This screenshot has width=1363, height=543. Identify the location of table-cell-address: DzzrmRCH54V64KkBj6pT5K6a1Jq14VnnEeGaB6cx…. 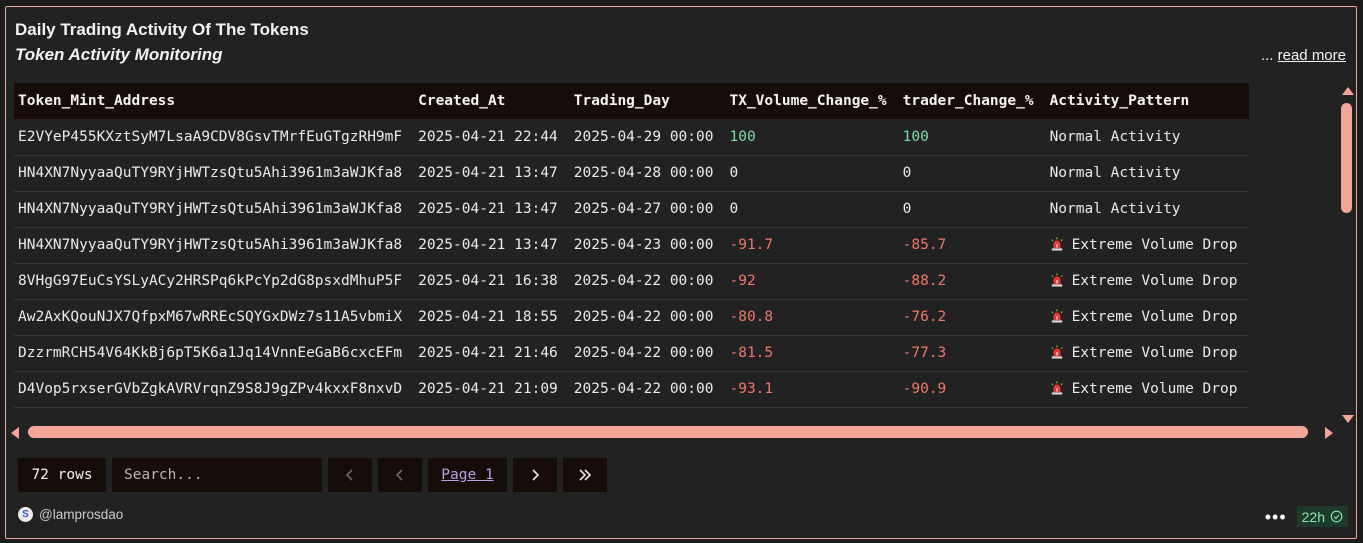
(214, 353).